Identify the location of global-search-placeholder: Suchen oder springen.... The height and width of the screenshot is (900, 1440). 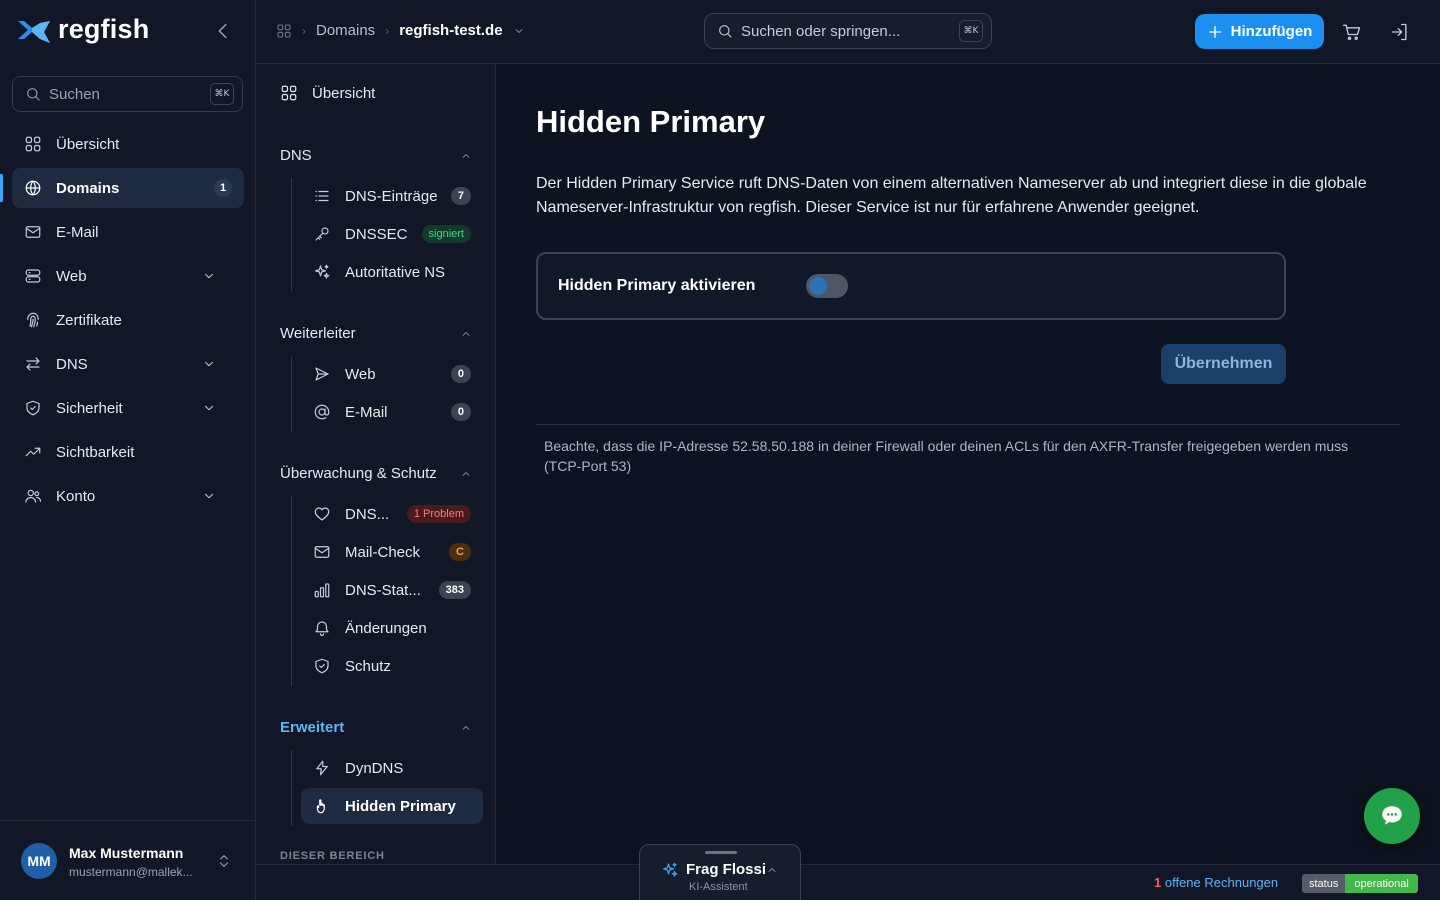
(821, 31).